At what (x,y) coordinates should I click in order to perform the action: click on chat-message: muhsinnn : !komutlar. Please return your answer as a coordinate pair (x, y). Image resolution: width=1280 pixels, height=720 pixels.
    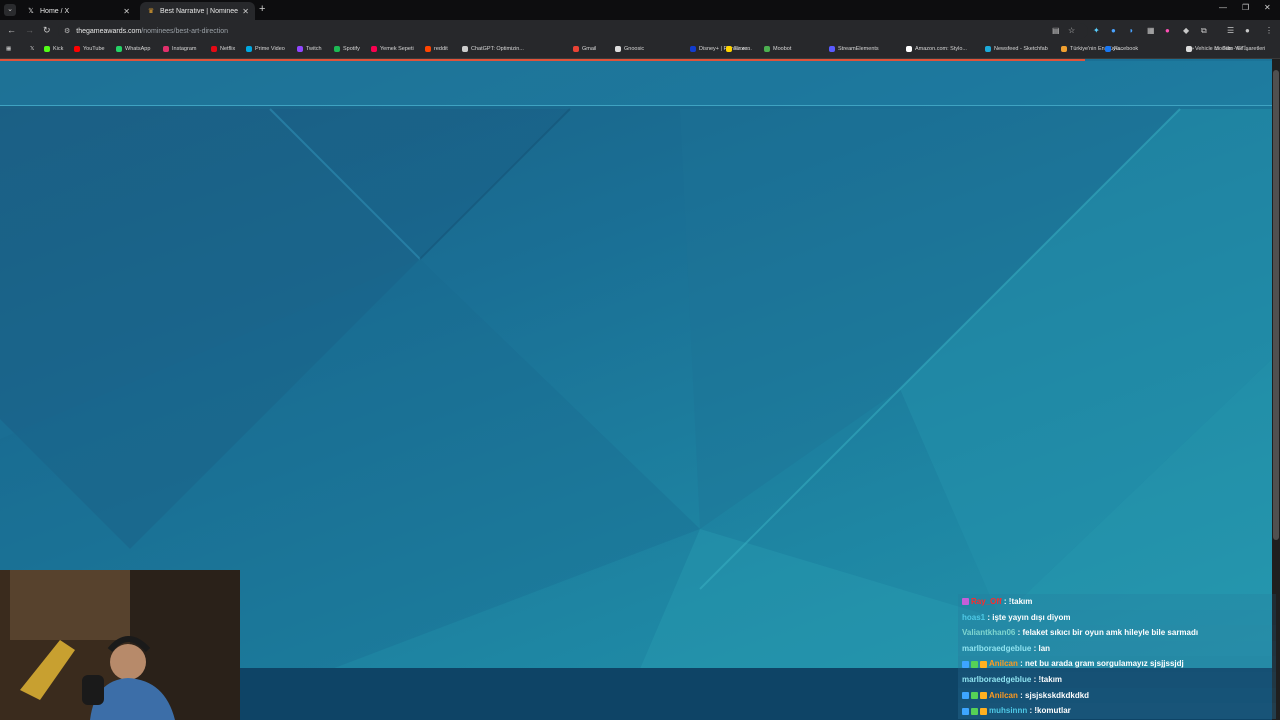
    Looking at the image, I should click on (1117, 711).